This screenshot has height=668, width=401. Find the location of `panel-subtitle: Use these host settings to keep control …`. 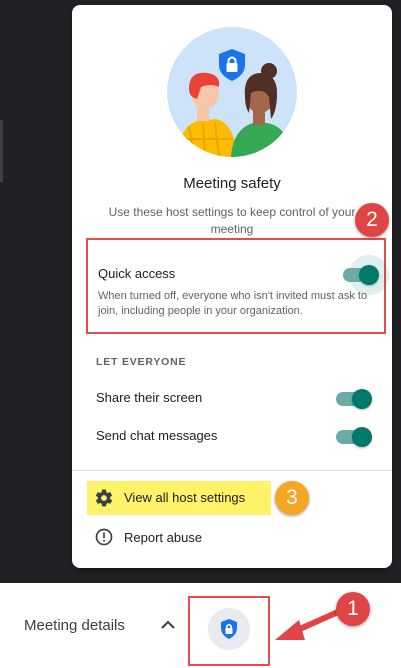

panel-subtitle: Use these host settings to keep control … is located at coordinates (232, 220).